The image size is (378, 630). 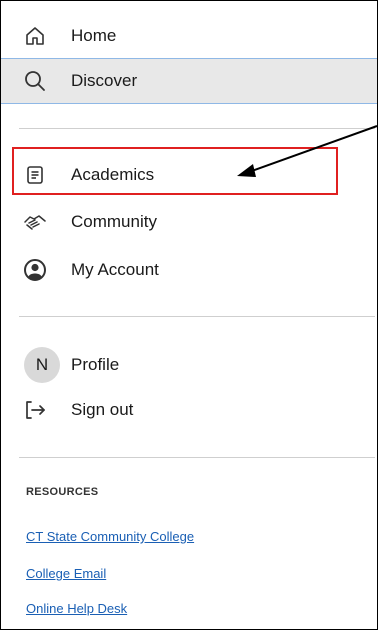 I want to click on annotation-arrow, so click(x=307, y=151).